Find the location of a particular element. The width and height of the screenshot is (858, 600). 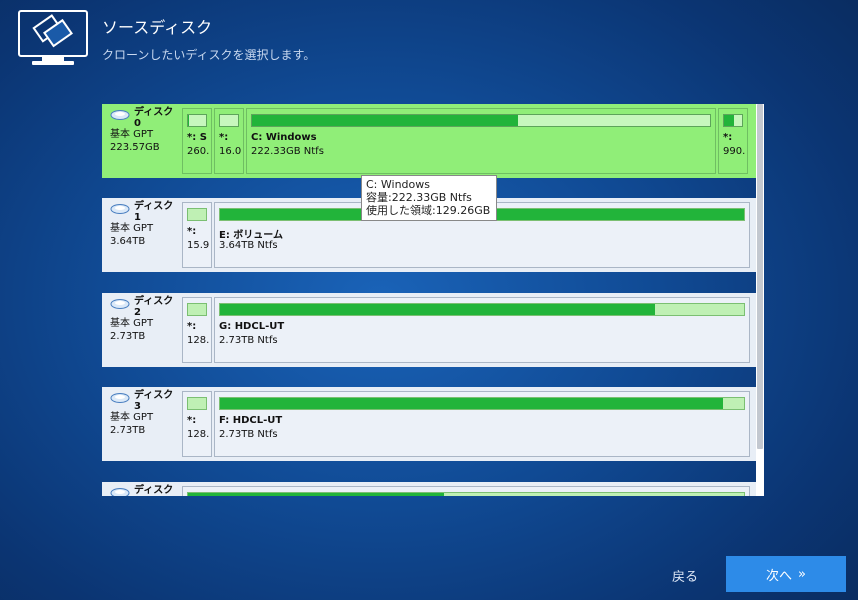

partition-size: 15.9 is located at coordinates (198, 245).